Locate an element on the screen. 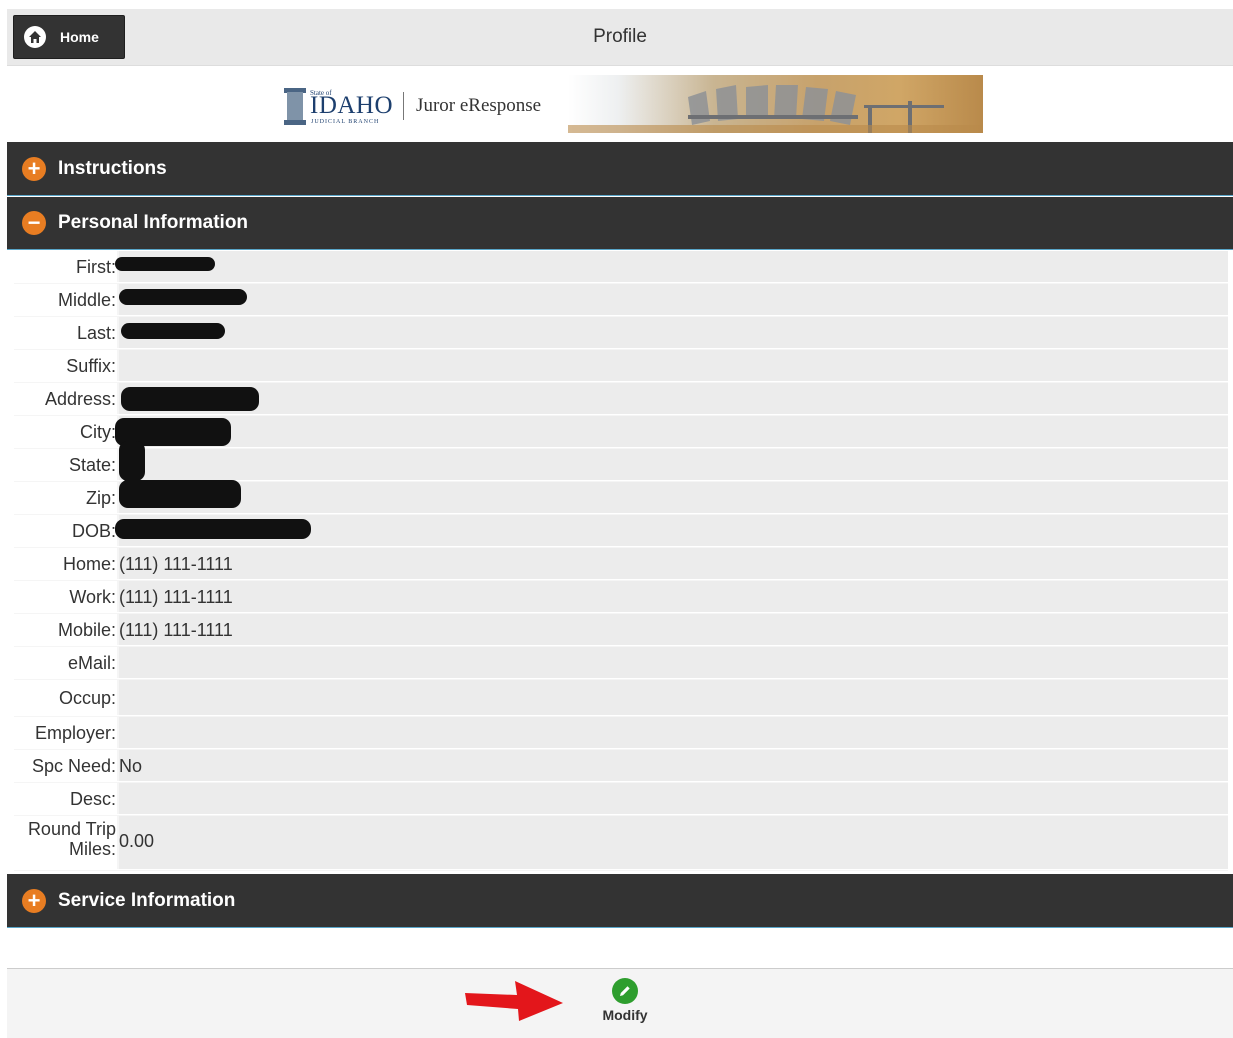  field-label: State: is located at coordinates (65, 464).